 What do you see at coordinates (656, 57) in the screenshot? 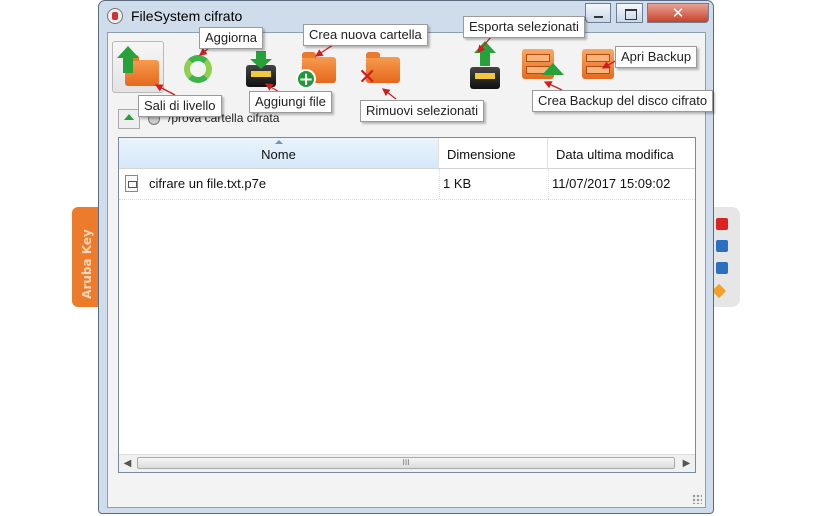
I see `callout-apri-backup: Apri Backup` at bounding box center [656, 57].